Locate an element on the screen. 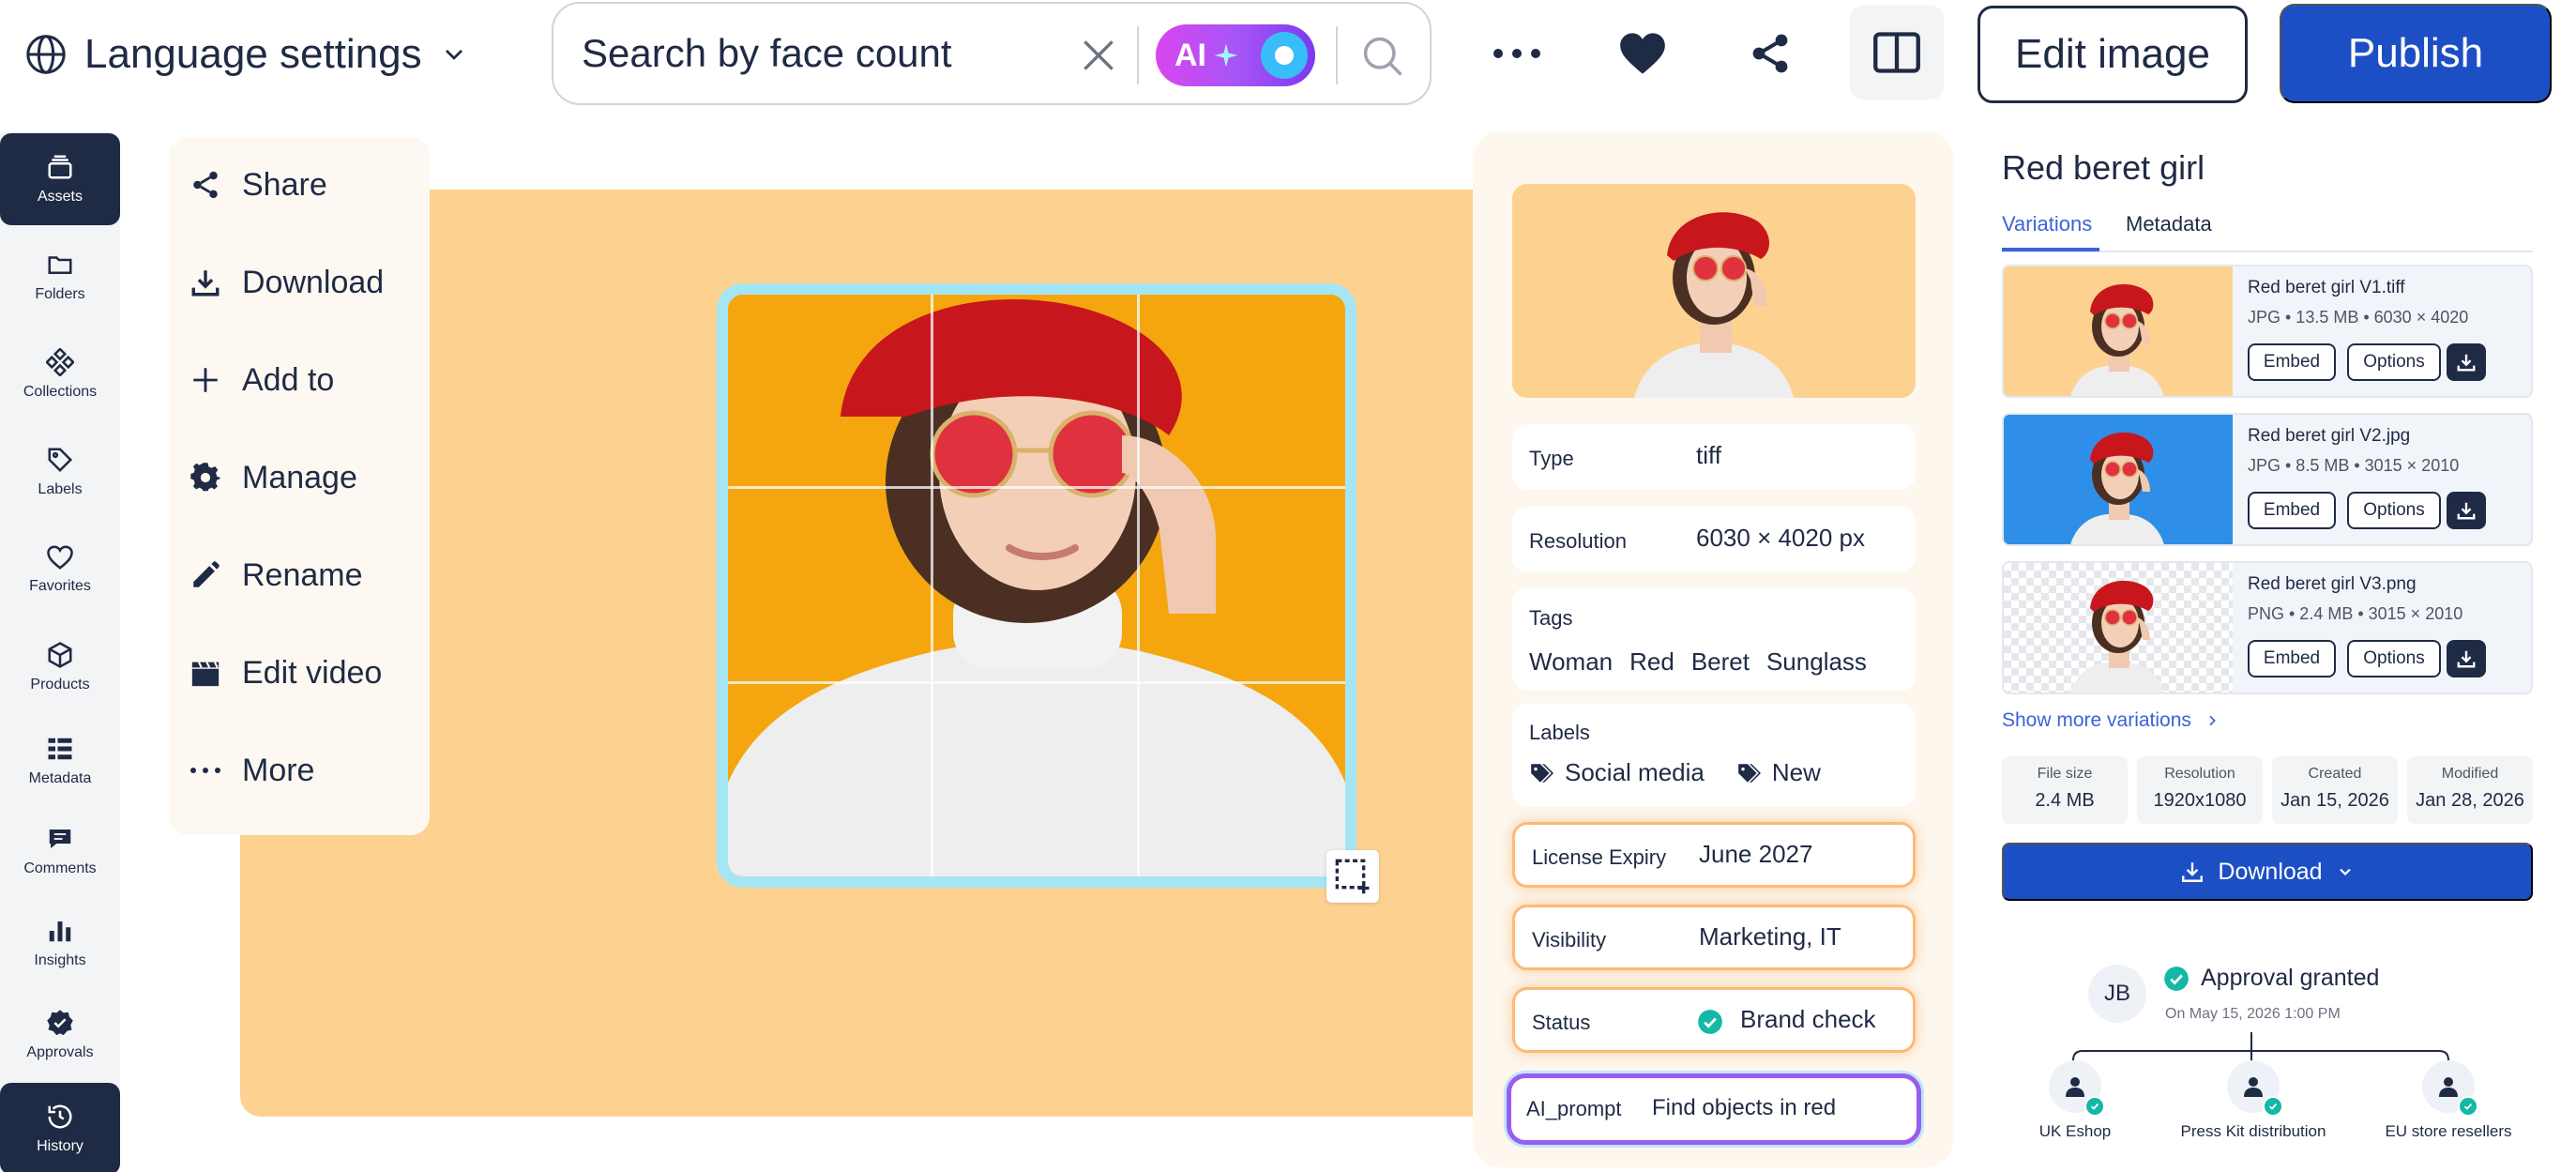  heart-icon is located at coordinates (60, 557).